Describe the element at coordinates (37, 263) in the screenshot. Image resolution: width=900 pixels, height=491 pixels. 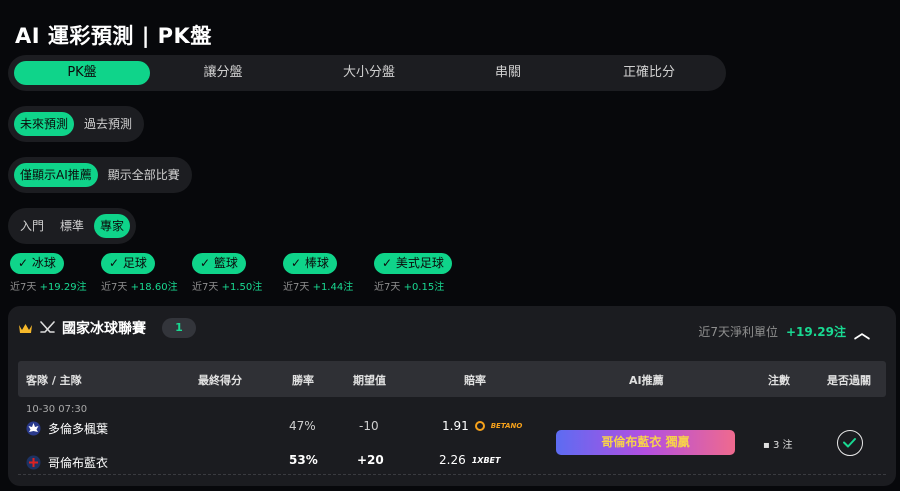
I see `sport-badge-hockey: ✓ 冰球` at that location.